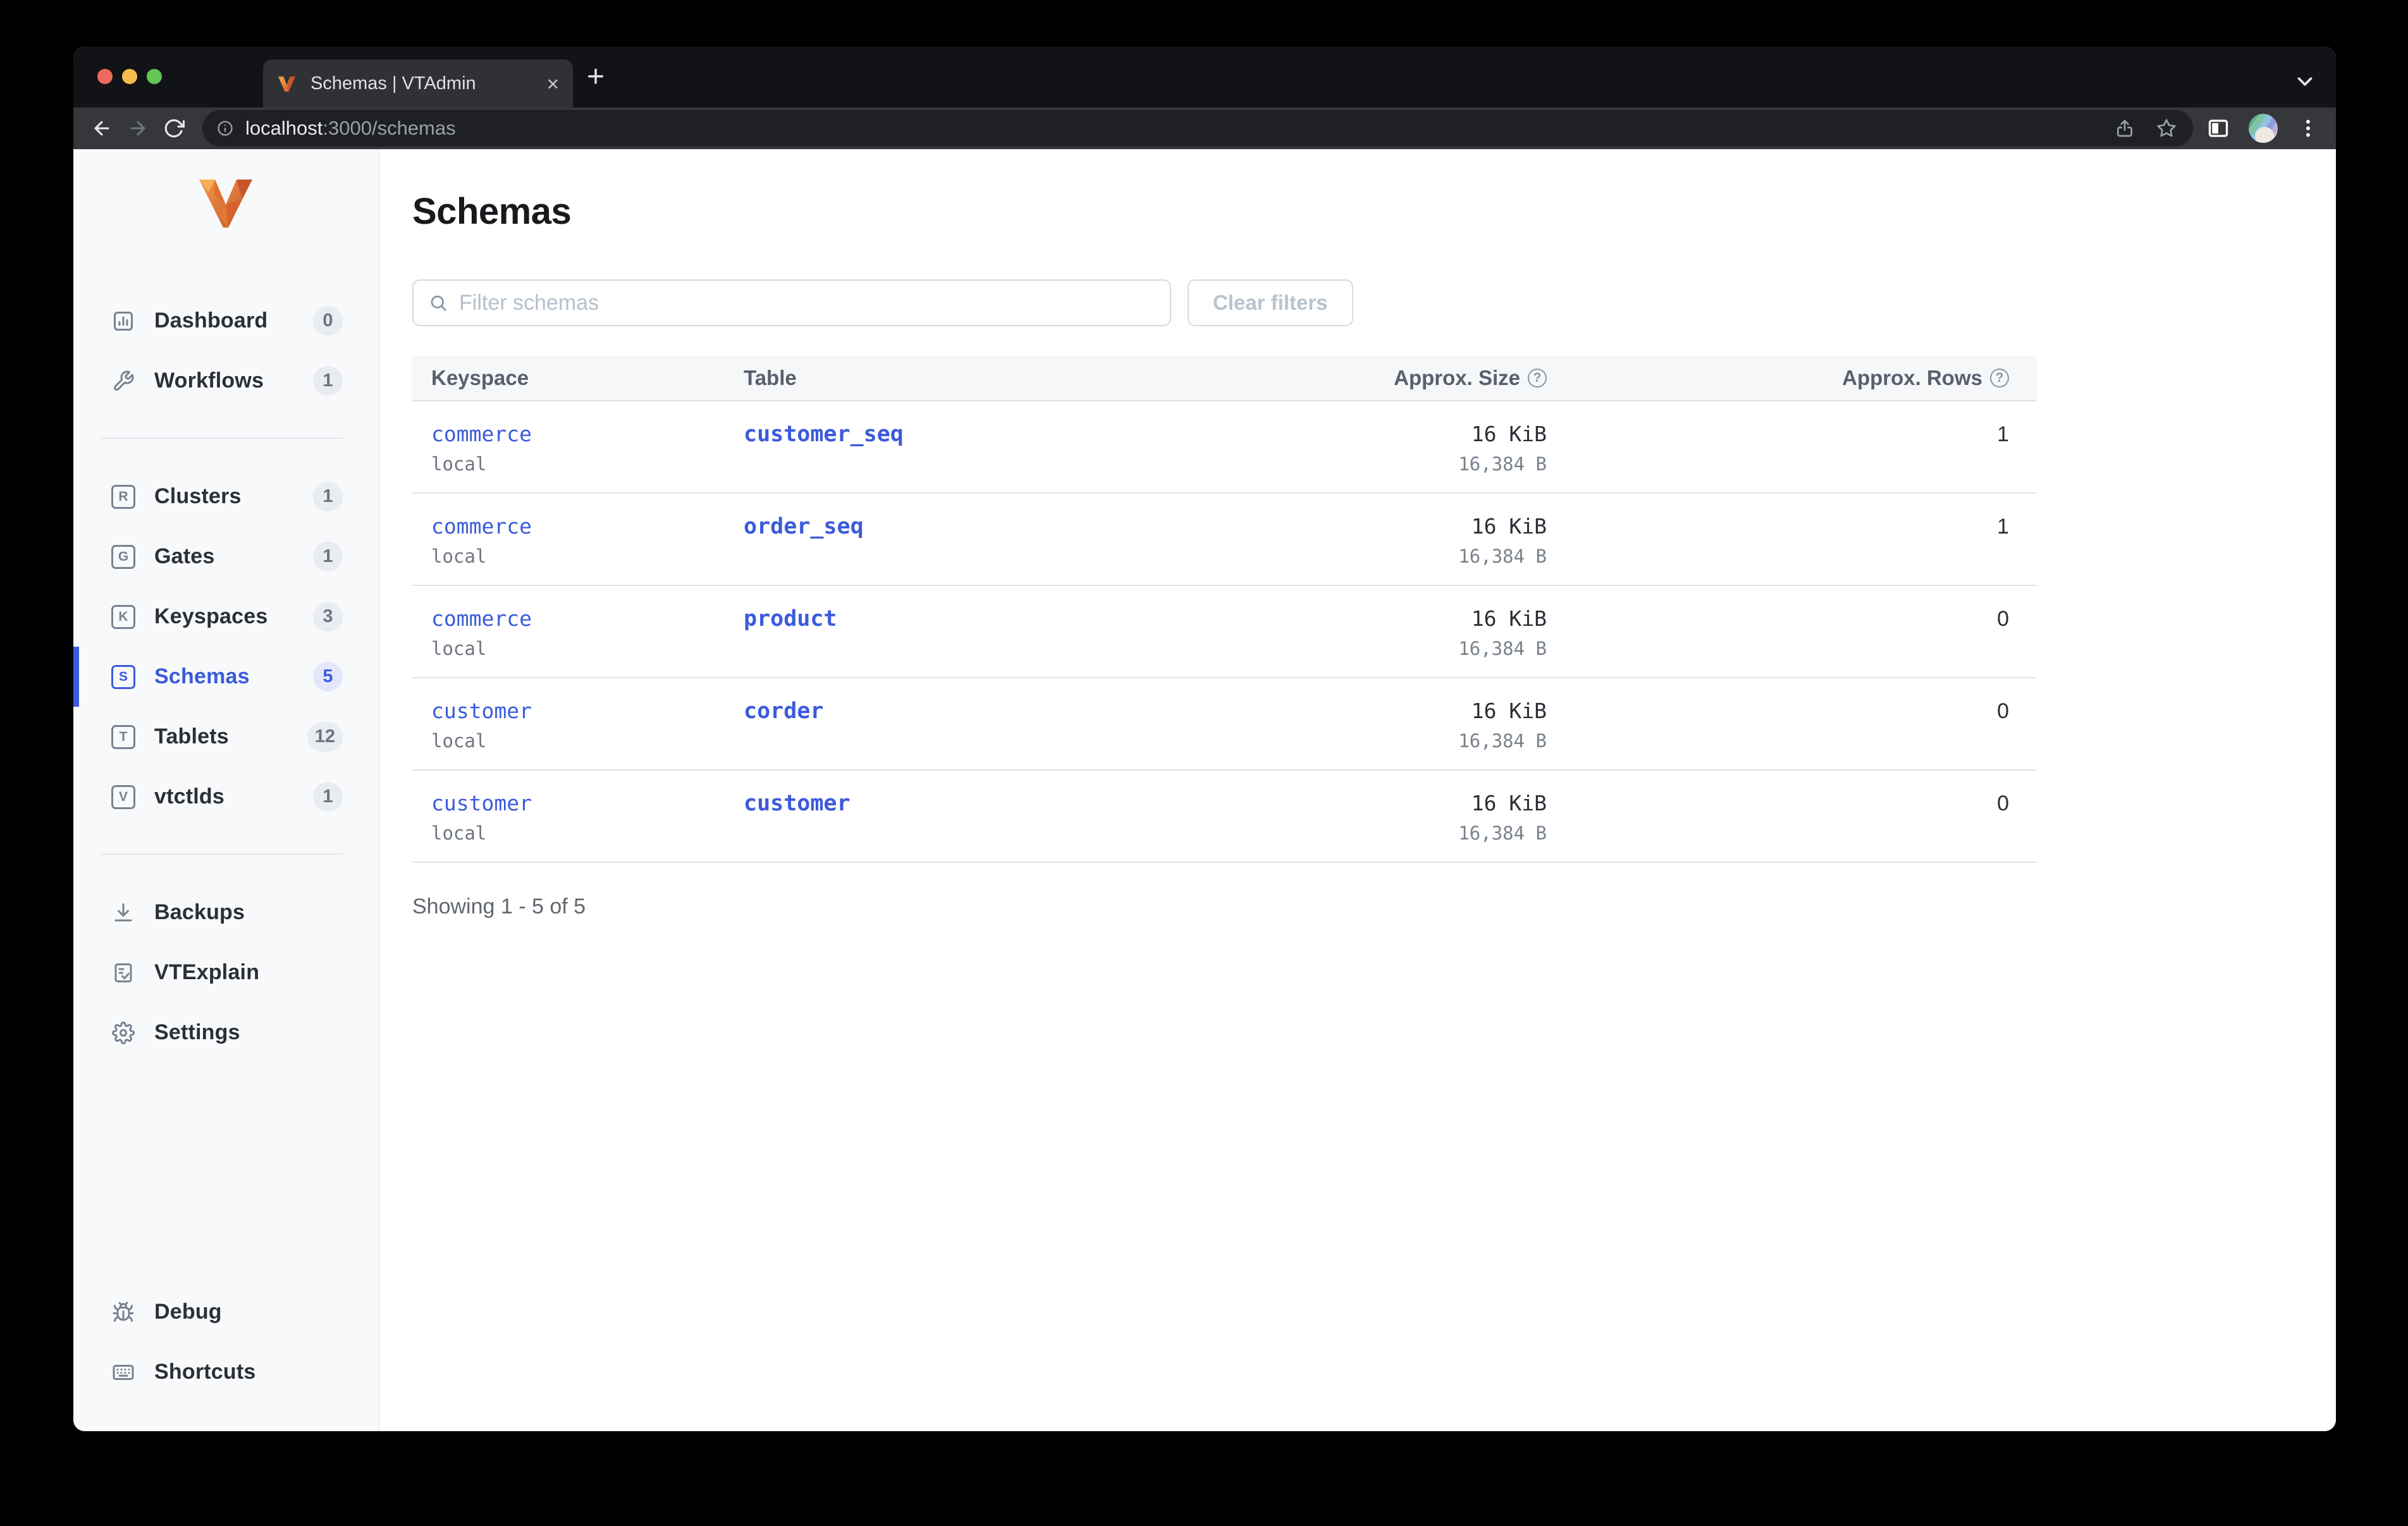  What do you see at coordinates (205, 1372) in the screenshot?
I see `sidebar-item-label: Shortcuts` at bounding box center [205, 1372].